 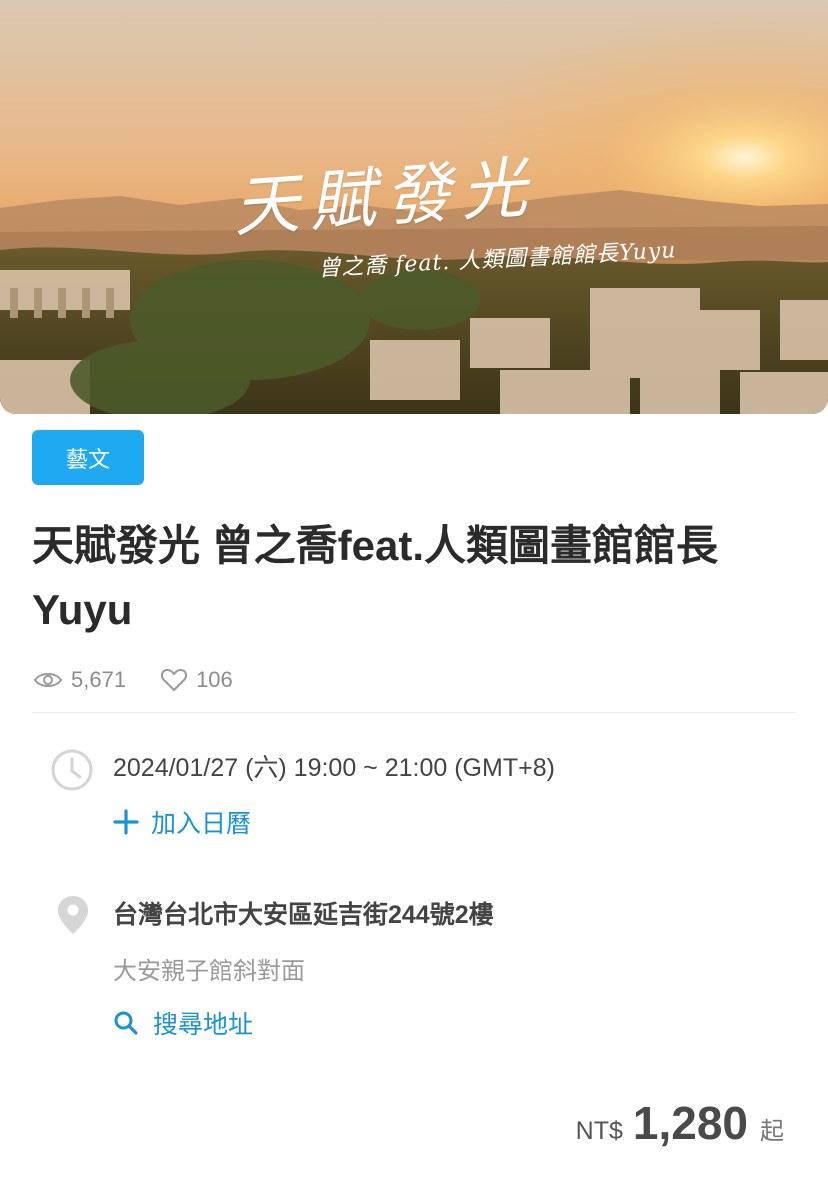 What do you see at coordinates (690, 1123) in the screenshot?
I see `price-amount: 1,280` at bounding box center [690, 1123].